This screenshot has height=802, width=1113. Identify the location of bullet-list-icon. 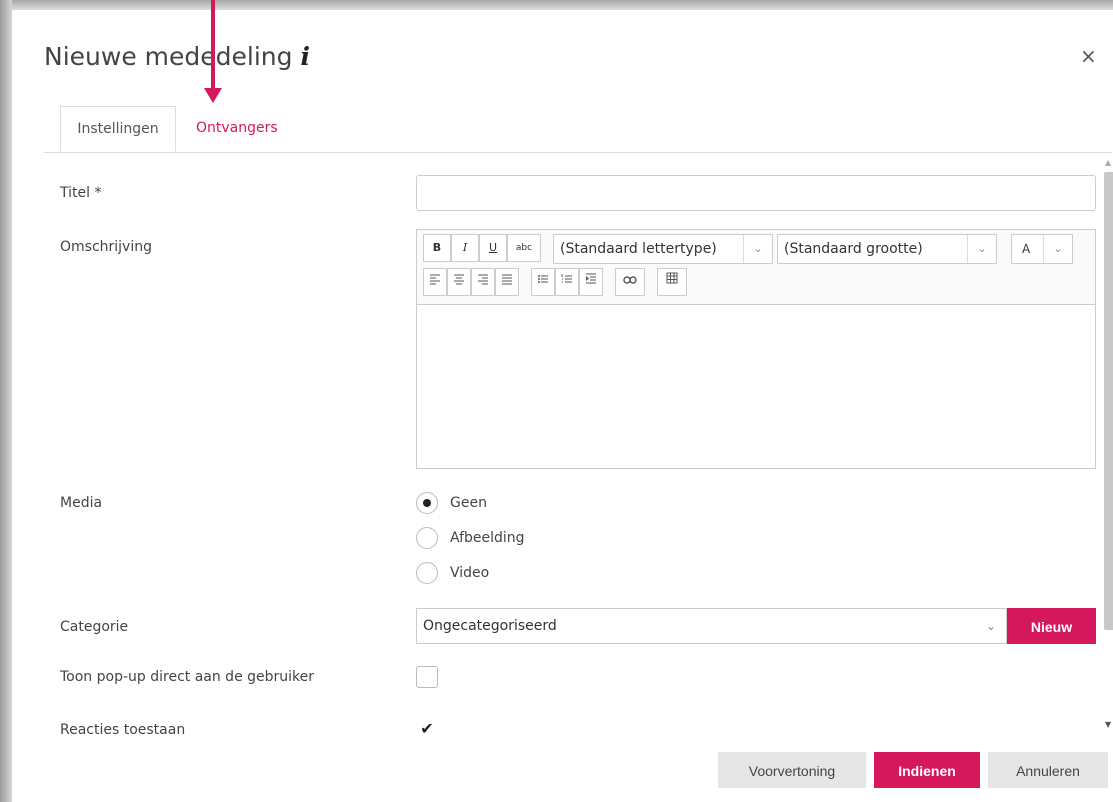
(543, 282).